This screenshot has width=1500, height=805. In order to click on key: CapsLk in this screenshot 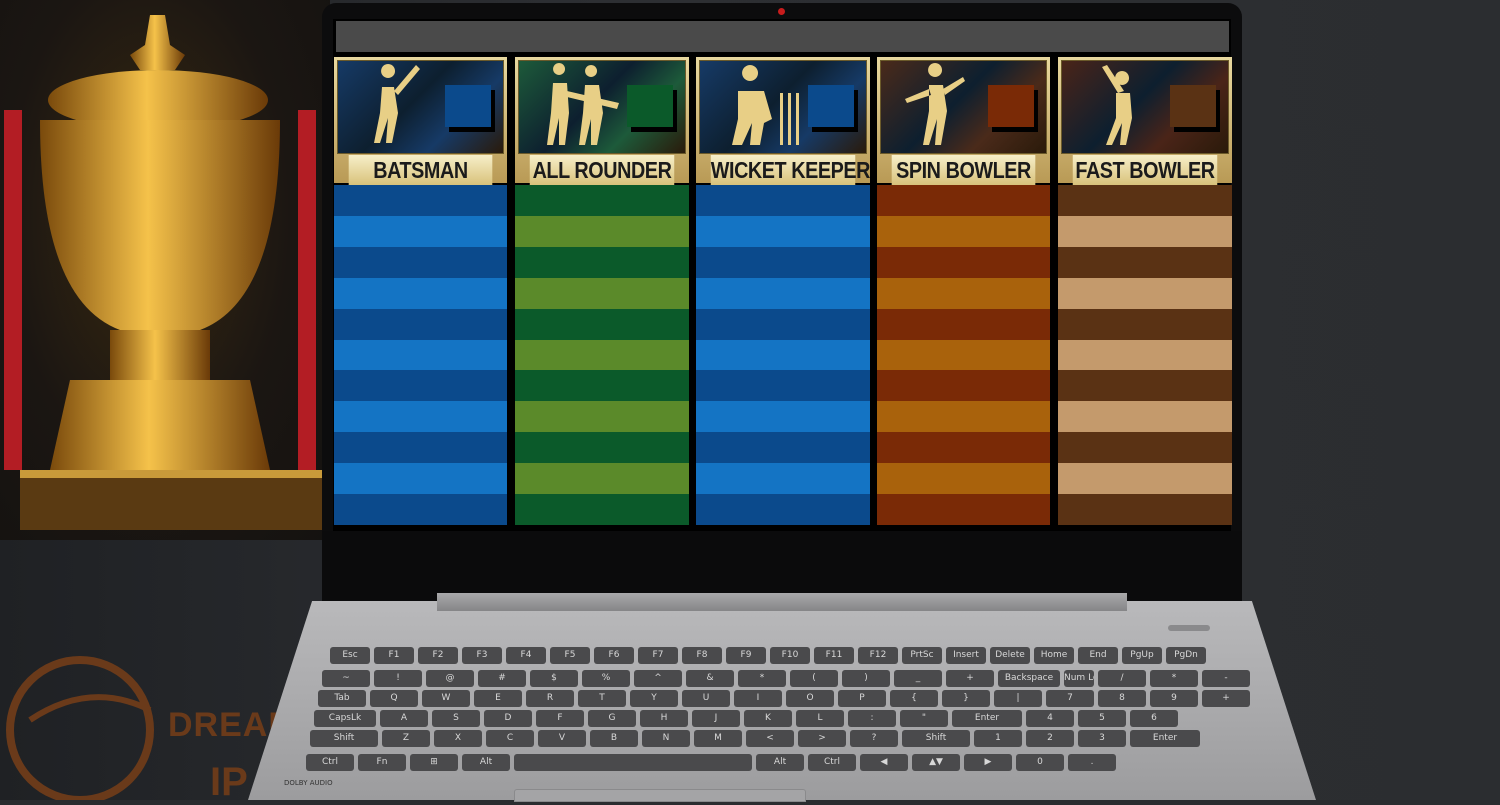, I will do `click(345, 718)`.